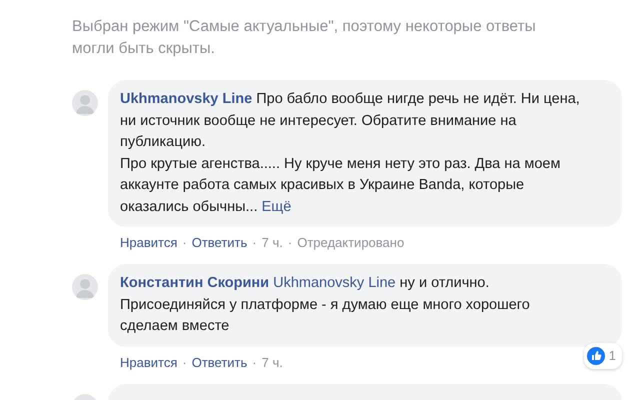  I want to click on comment-text: Константин Скорини Ukhmanovsky Line ну и отлично. Присоединяйся у платформе - я думаю еще много хорошего сделаем вместе, so click(325, 305).